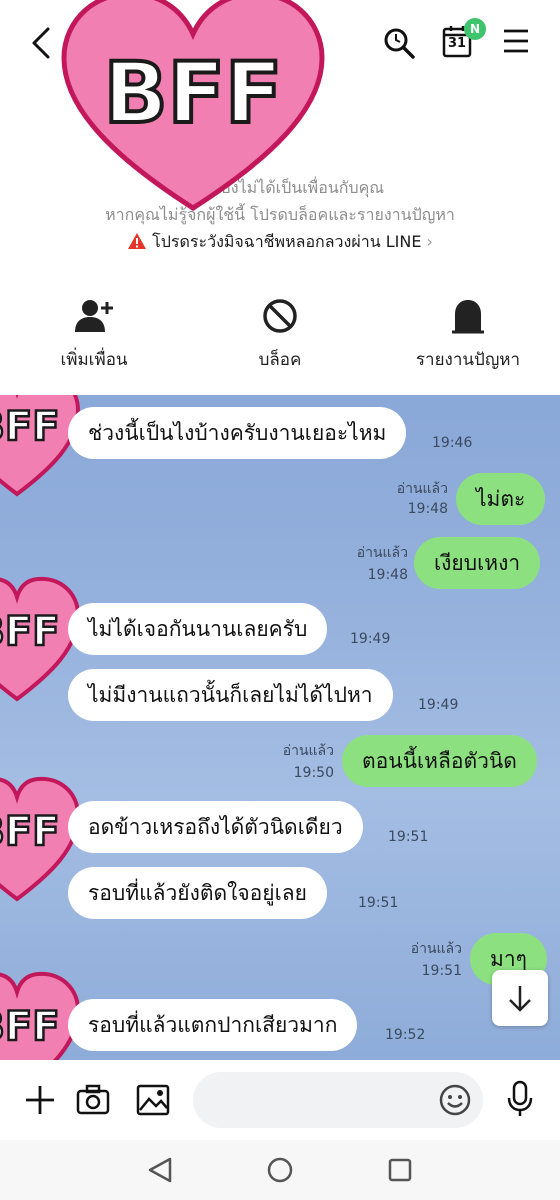 This screenshot has width=560, height=1200. I want to click on search-icon, so click(399, 43).